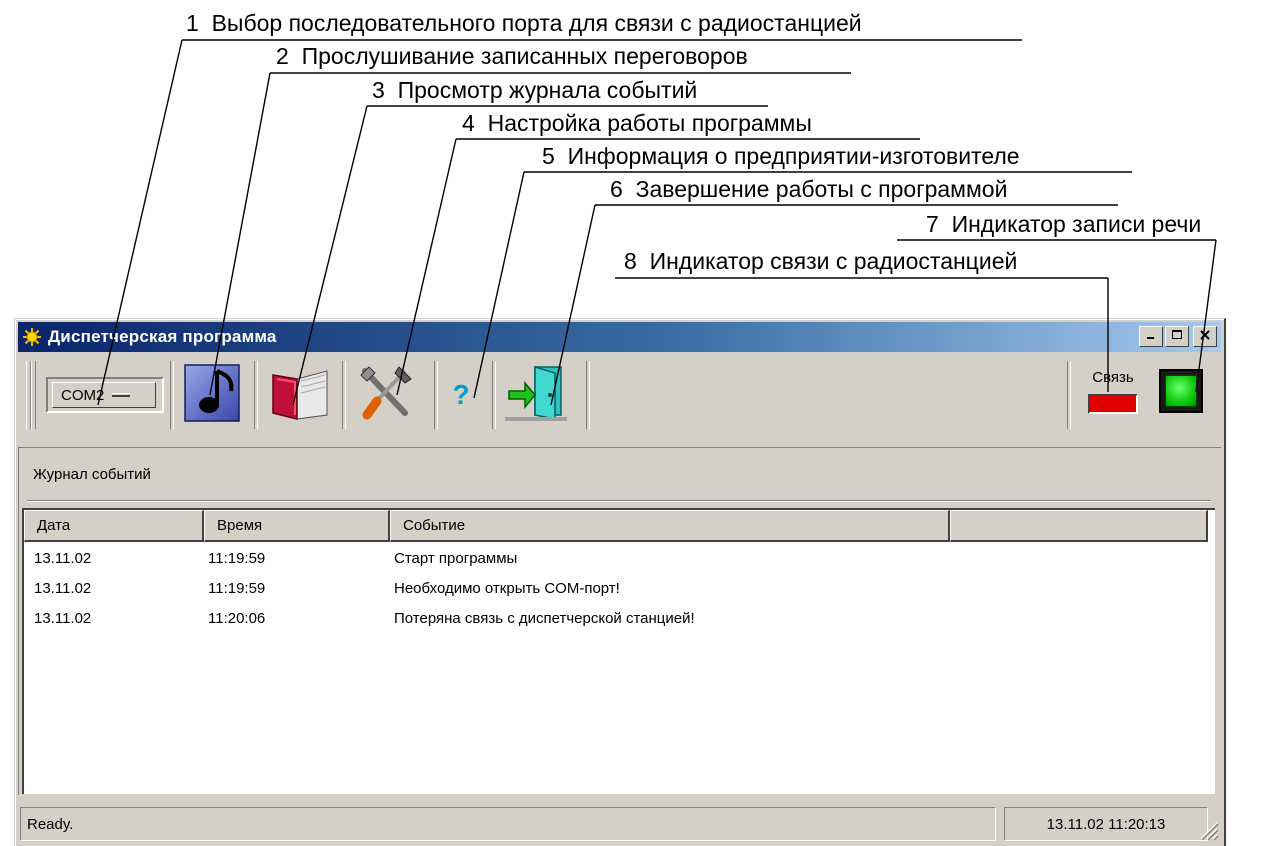  I want to click on exit-door-icon, so click(537, 395).